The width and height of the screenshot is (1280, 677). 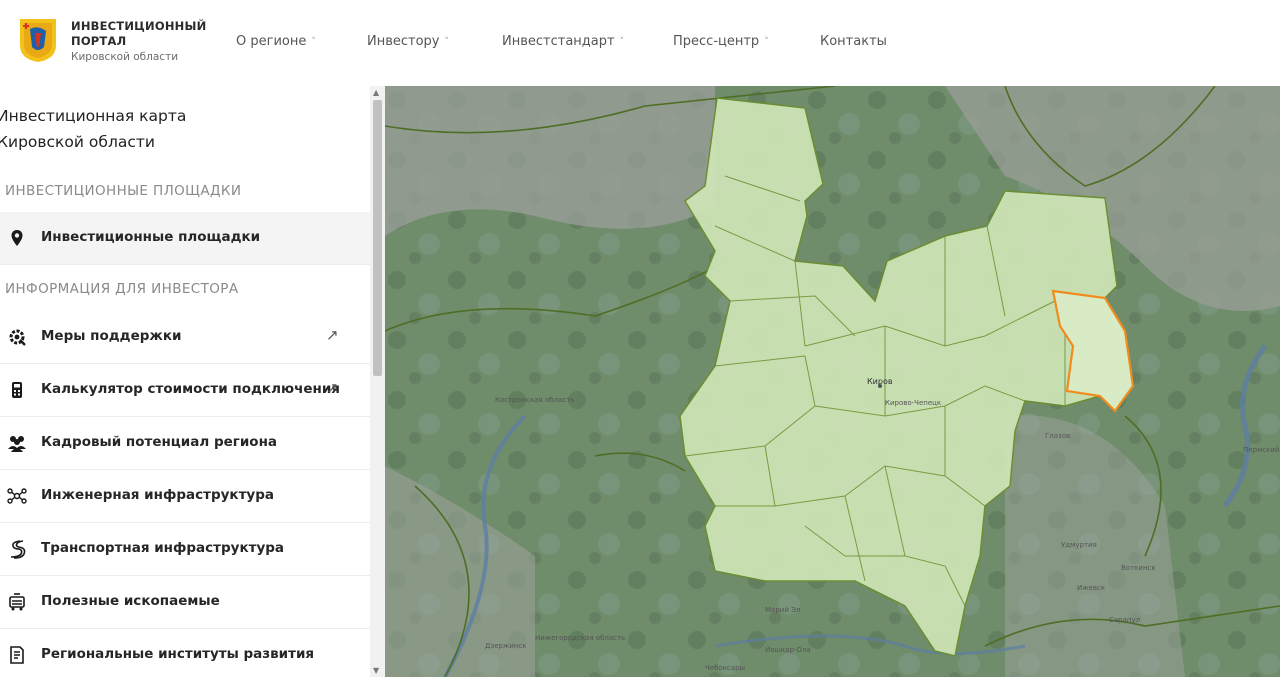 What do you see at coordinates (1124, 620) in the screenshot?
I see `map-label-sarapul: Сарапул` at bounding box center [1124, 620].